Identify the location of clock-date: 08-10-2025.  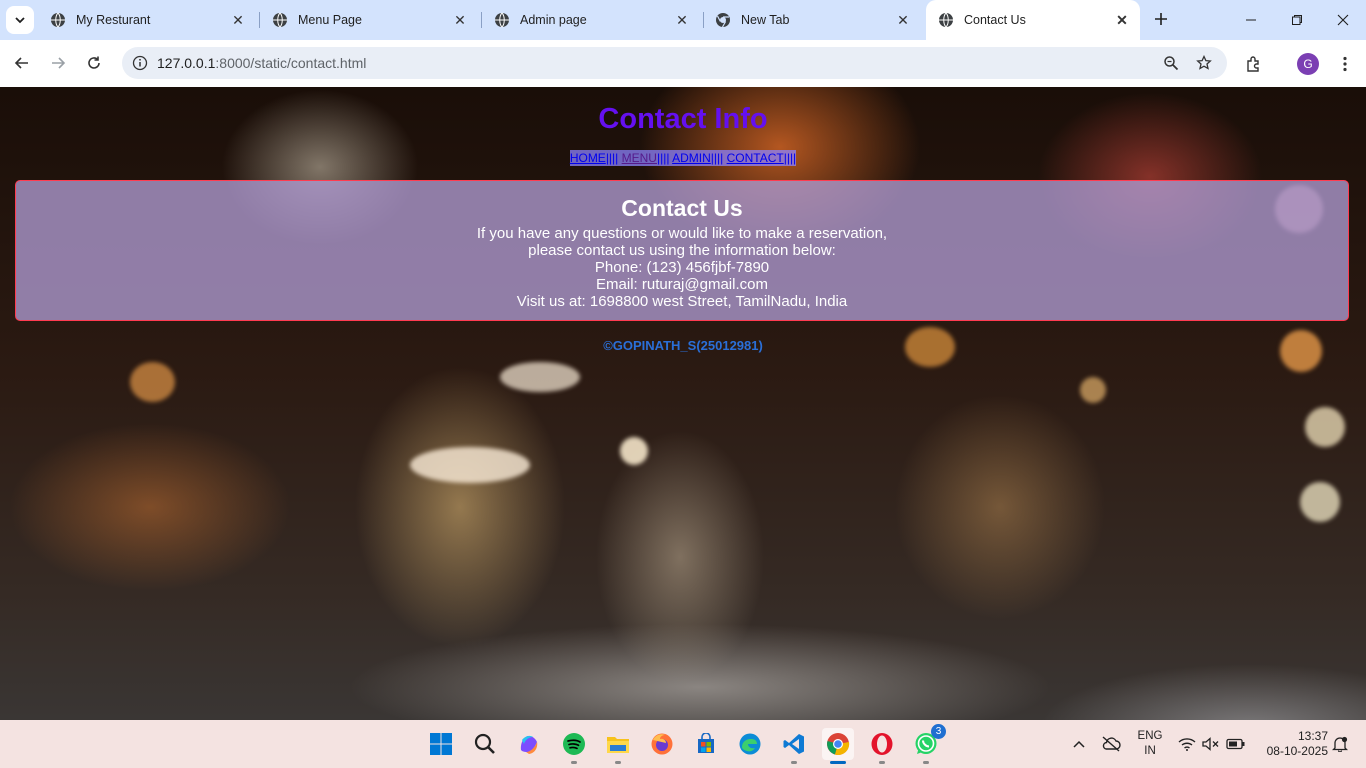
(1297, 751).